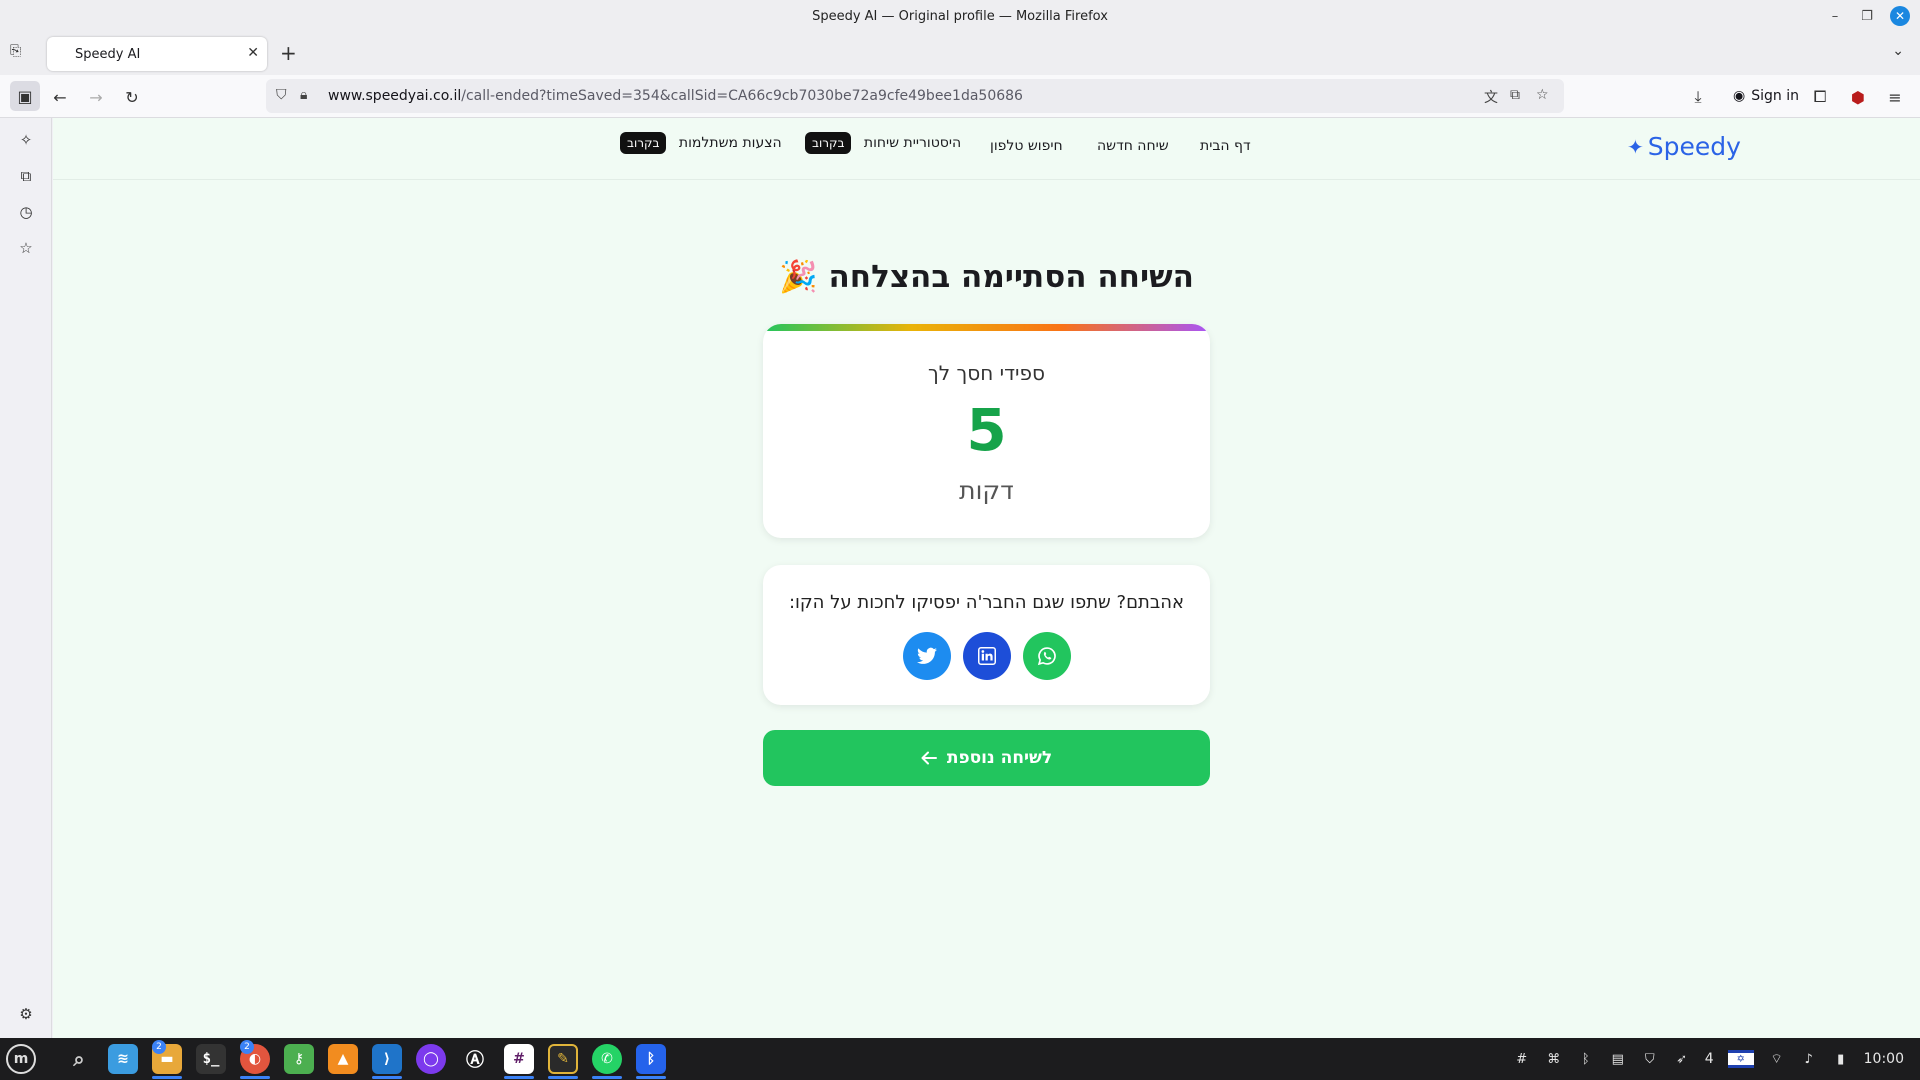 The image size is (1920, 1080). I want to click on nav-phone-search: חיפוש טלפון, so click(1026, 146).